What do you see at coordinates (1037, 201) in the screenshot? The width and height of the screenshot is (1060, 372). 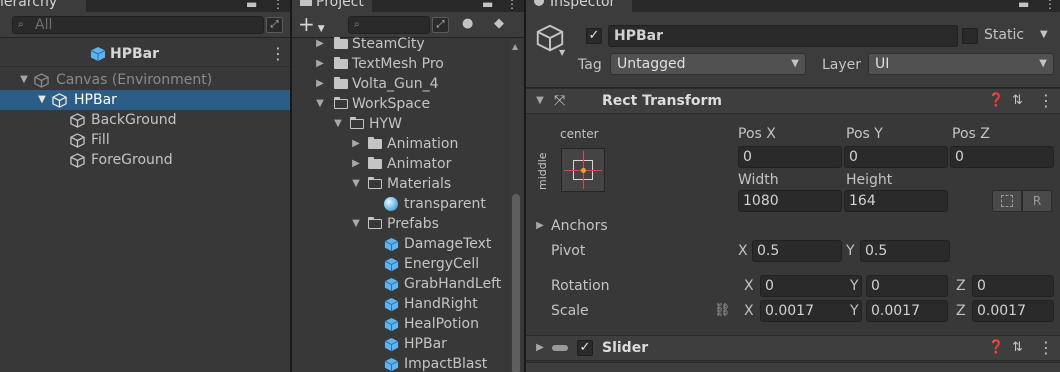 I see `raw-edit-button: R` at bounding box center [1037, 201].